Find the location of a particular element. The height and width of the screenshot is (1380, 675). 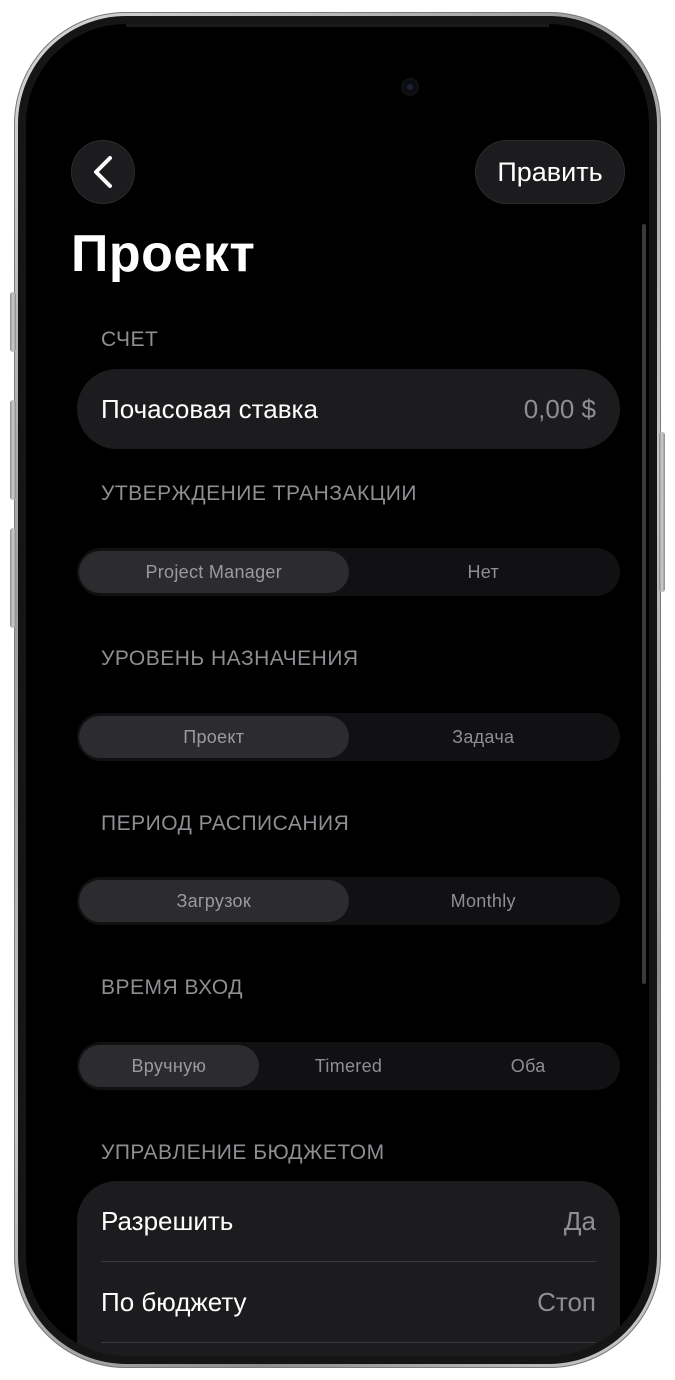

segment-timered: Timered is located at coordinates (349, 1066).